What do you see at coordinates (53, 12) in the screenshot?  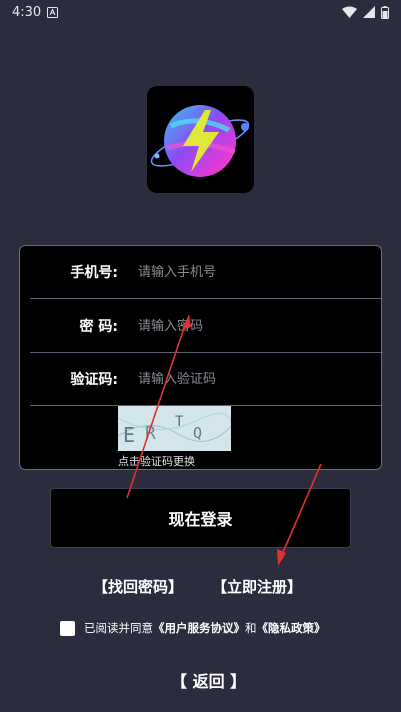 I see `notification-a-icon` at bounding box center [53, 12].